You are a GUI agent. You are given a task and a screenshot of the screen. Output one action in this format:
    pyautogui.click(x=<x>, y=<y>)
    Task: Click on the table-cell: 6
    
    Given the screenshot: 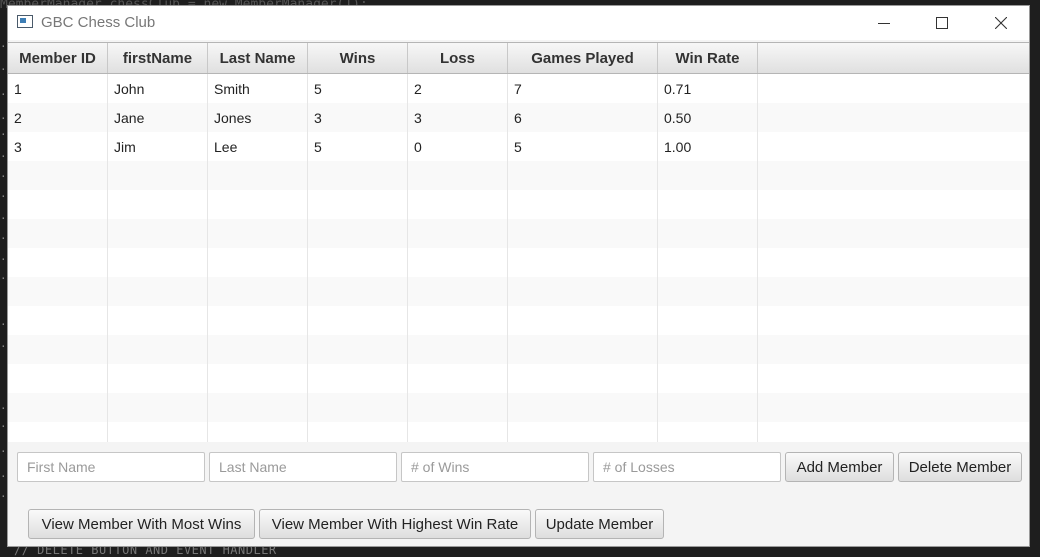 What is the action you would take?
    pyautogui.click(x=583, y=117)
    